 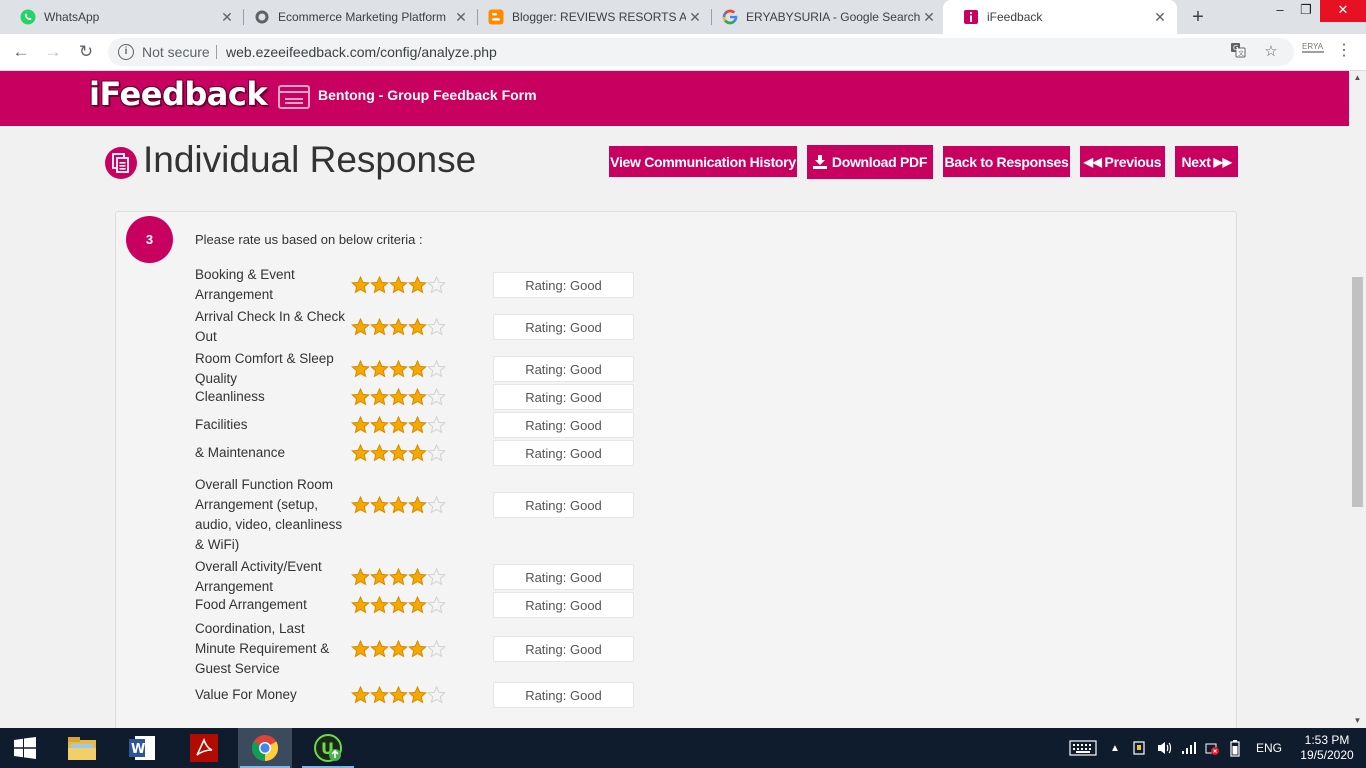 I want to click on network-adapter-icon, so click(x=1212, y=748).